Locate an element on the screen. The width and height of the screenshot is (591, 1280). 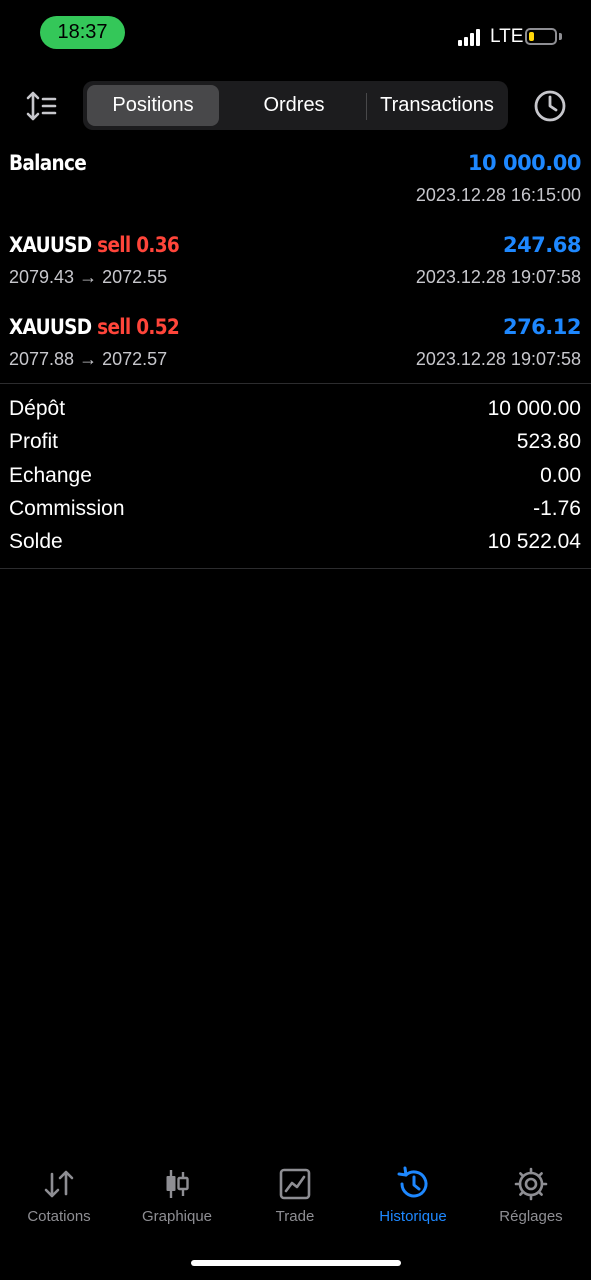
network-type: LTE is located at coordinates (507, 36).